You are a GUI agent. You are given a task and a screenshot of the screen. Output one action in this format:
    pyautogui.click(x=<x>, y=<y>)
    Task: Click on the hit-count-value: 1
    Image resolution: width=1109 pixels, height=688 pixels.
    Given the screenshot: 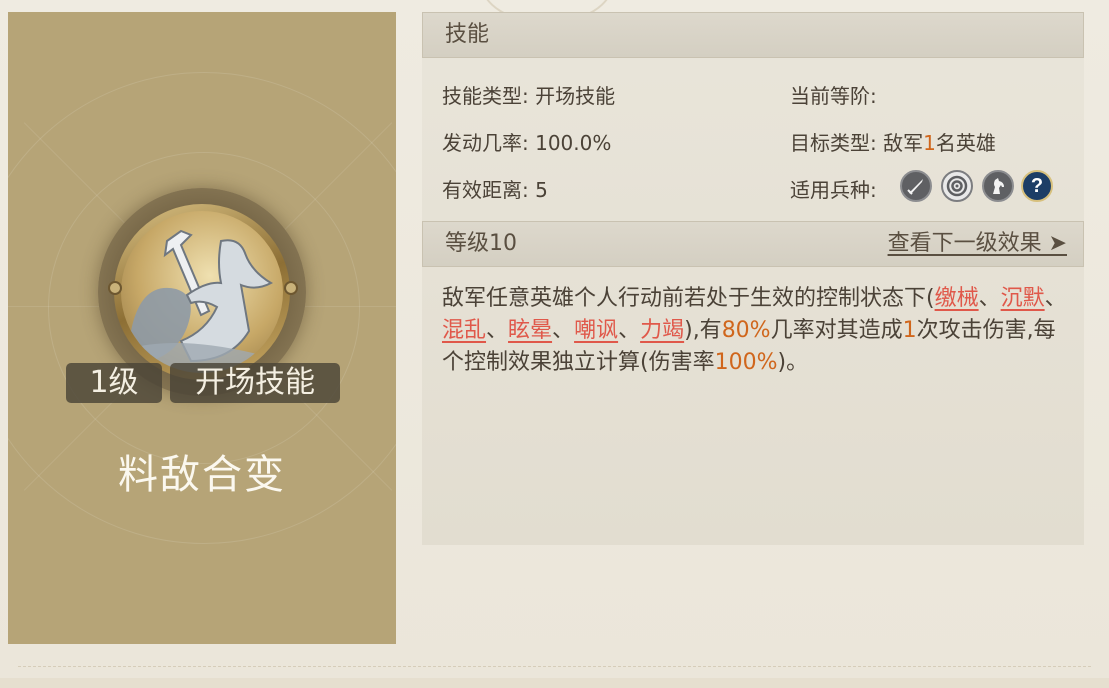 What is the action you would take?
    pyautogui.click(x=909, y=330)
    